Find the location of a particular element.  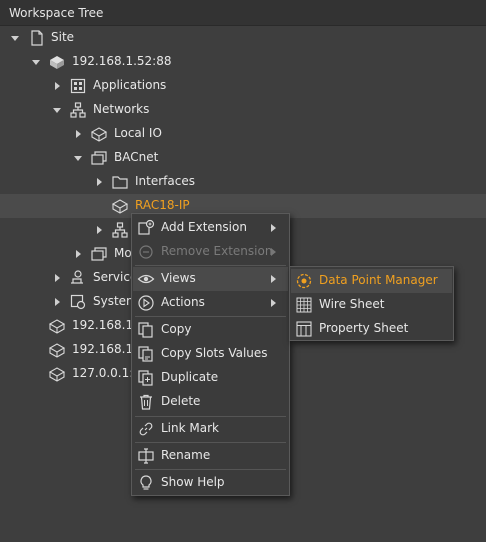

menu-label: Link Mark is located at coordinates (190, 428).